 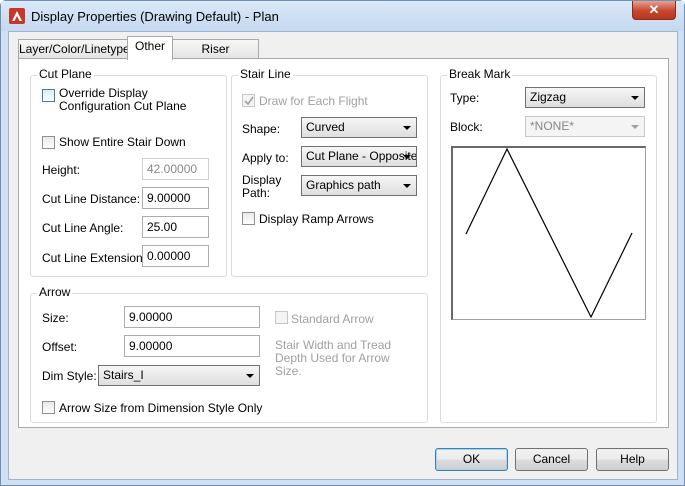 I want to click on ok-button: OK, so click(x=471, y=459).